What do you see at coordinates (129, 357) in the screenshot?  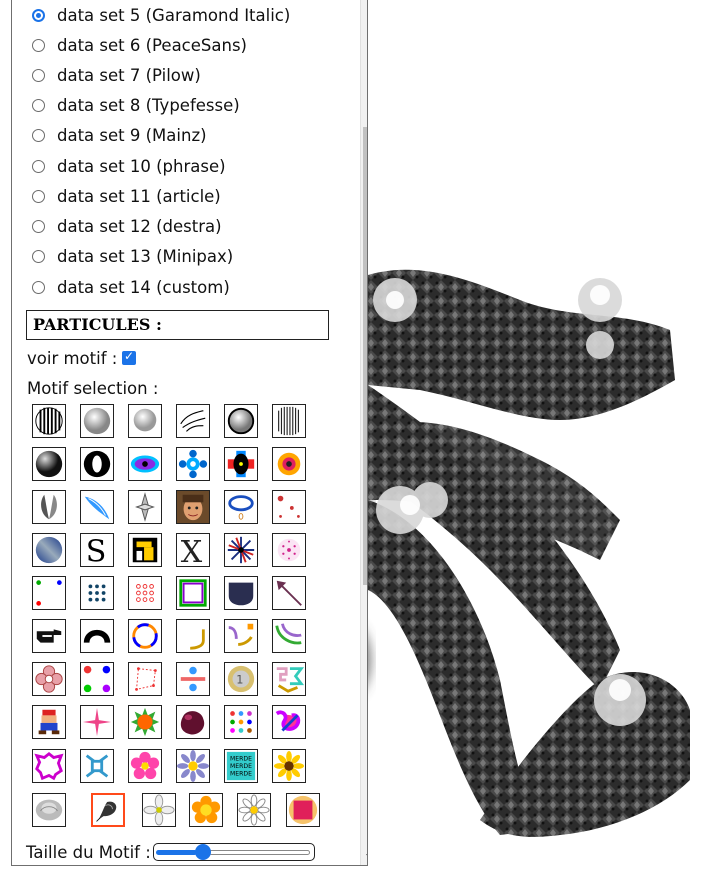 I see `voir-motif-checkbox` at bounding box center [129, 357].